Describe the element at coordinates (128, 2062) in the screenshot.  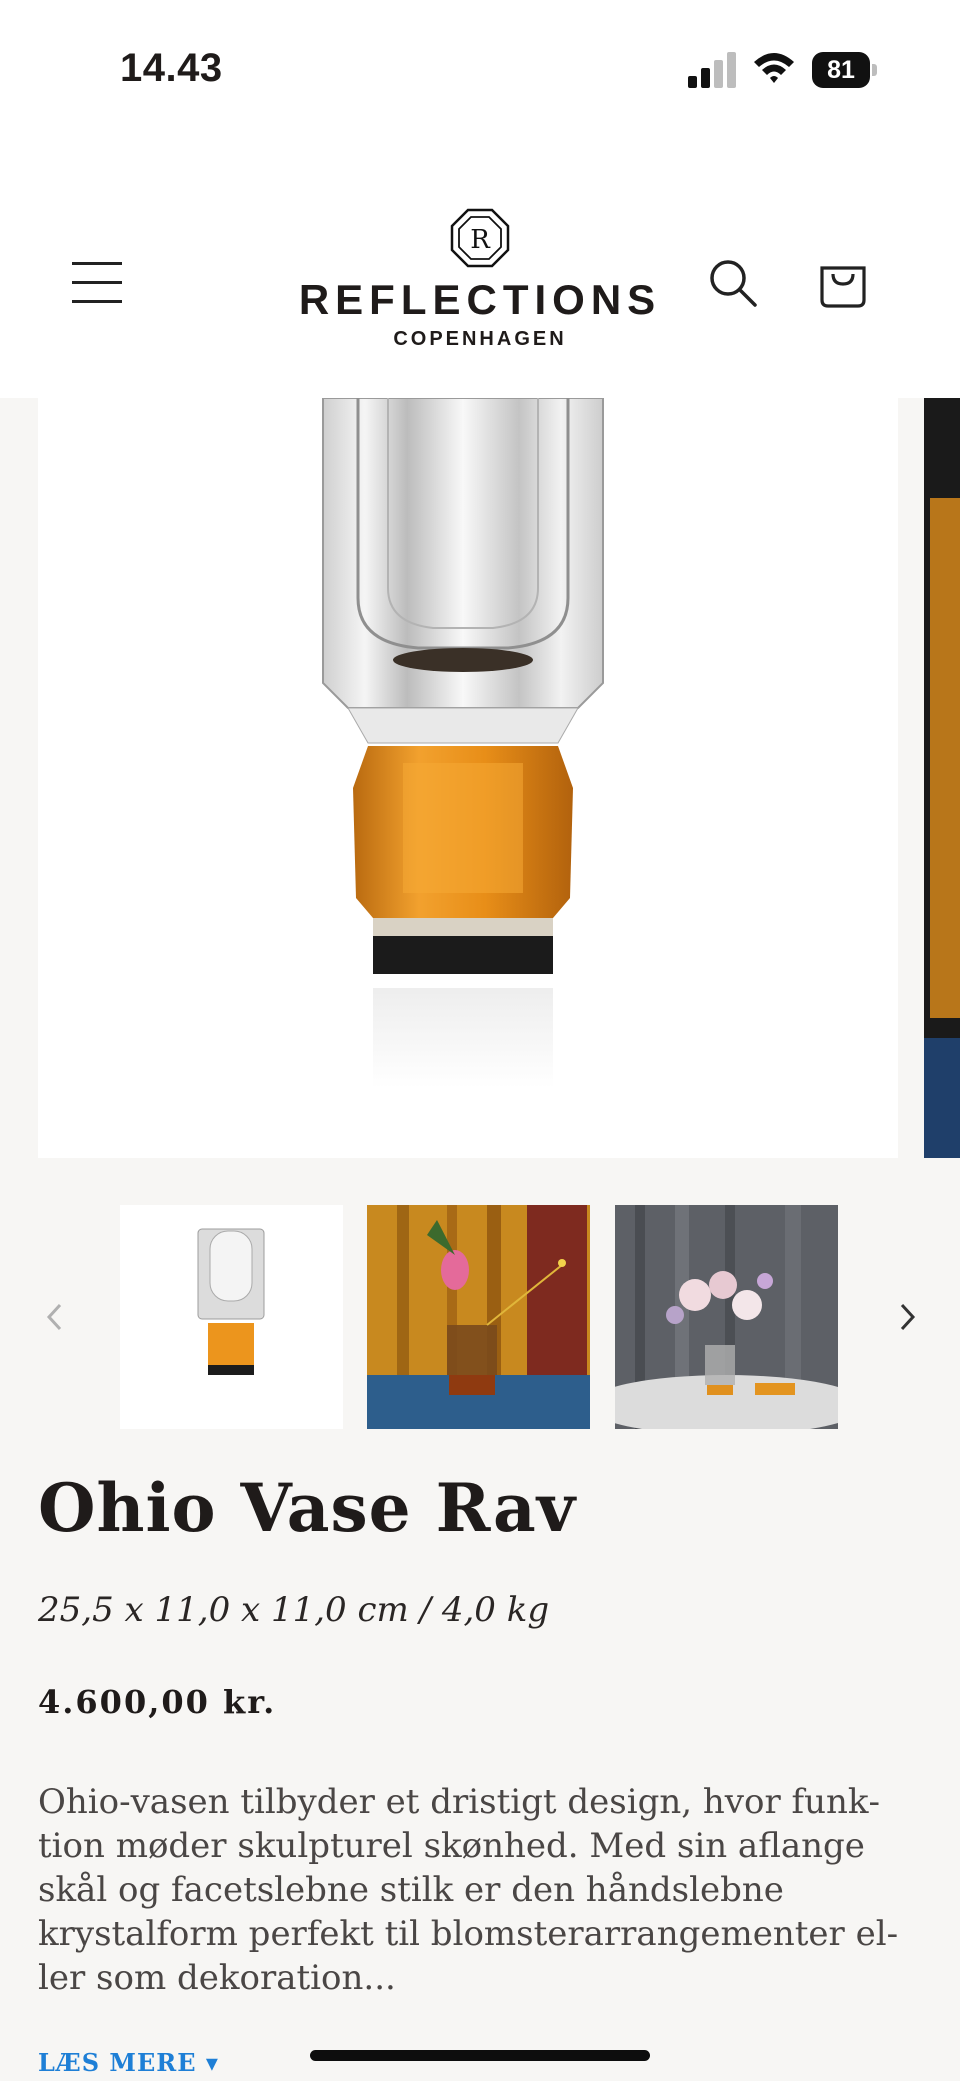
I see `read-more-link: LÆS MERE ▾` at that location.